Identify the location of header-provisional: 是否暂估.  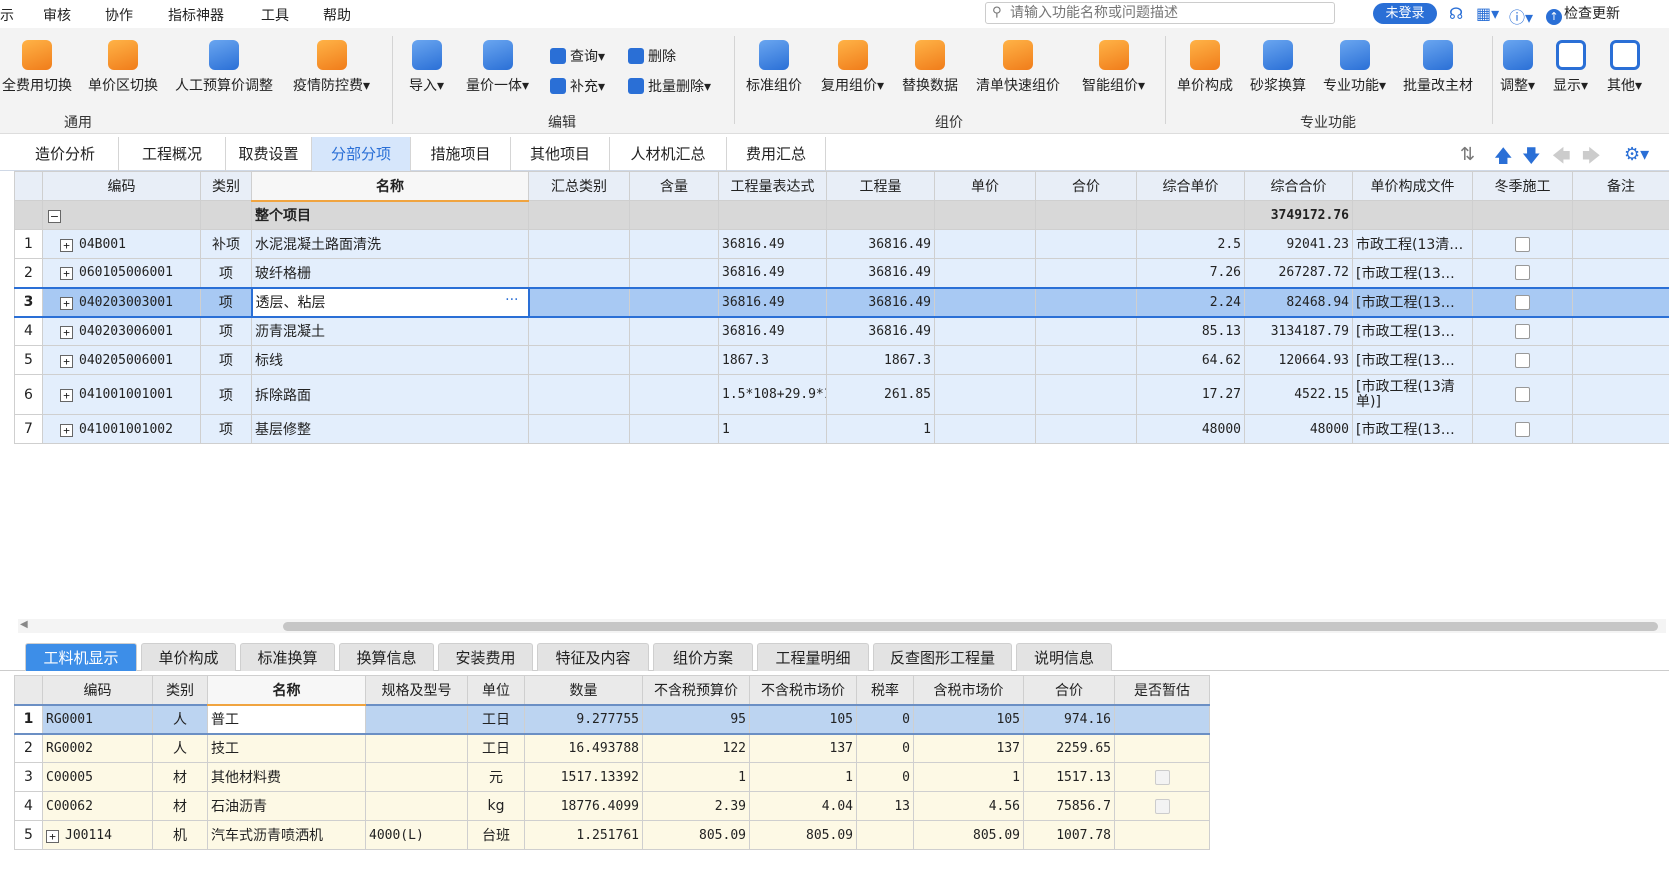
(1162, 690).